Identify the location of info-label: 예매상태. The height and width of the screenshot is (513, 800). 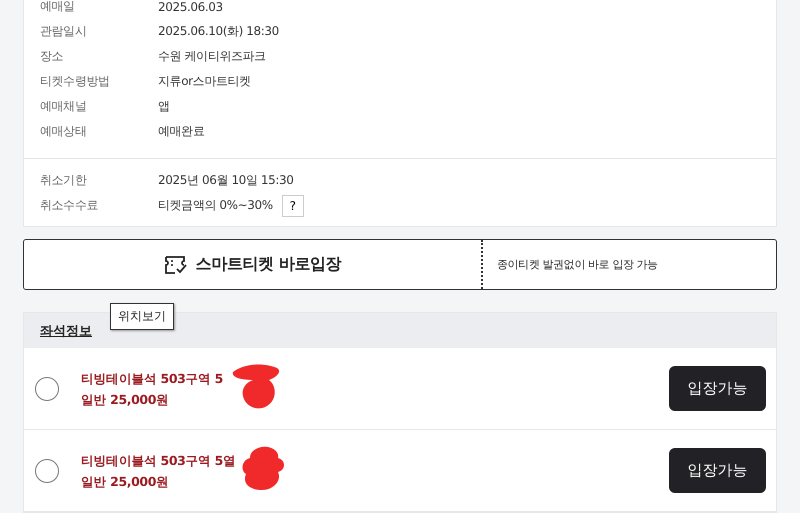
(64, 131).